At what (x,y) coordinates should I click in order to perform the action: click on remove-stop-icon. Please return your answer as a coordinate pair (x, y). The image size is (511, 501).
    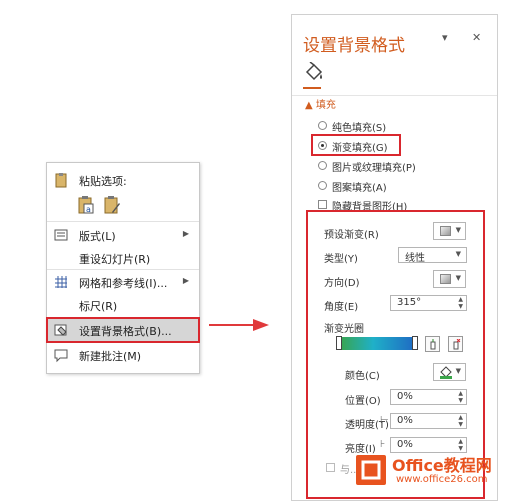
    Looking at the image, I should click on (457, 344).